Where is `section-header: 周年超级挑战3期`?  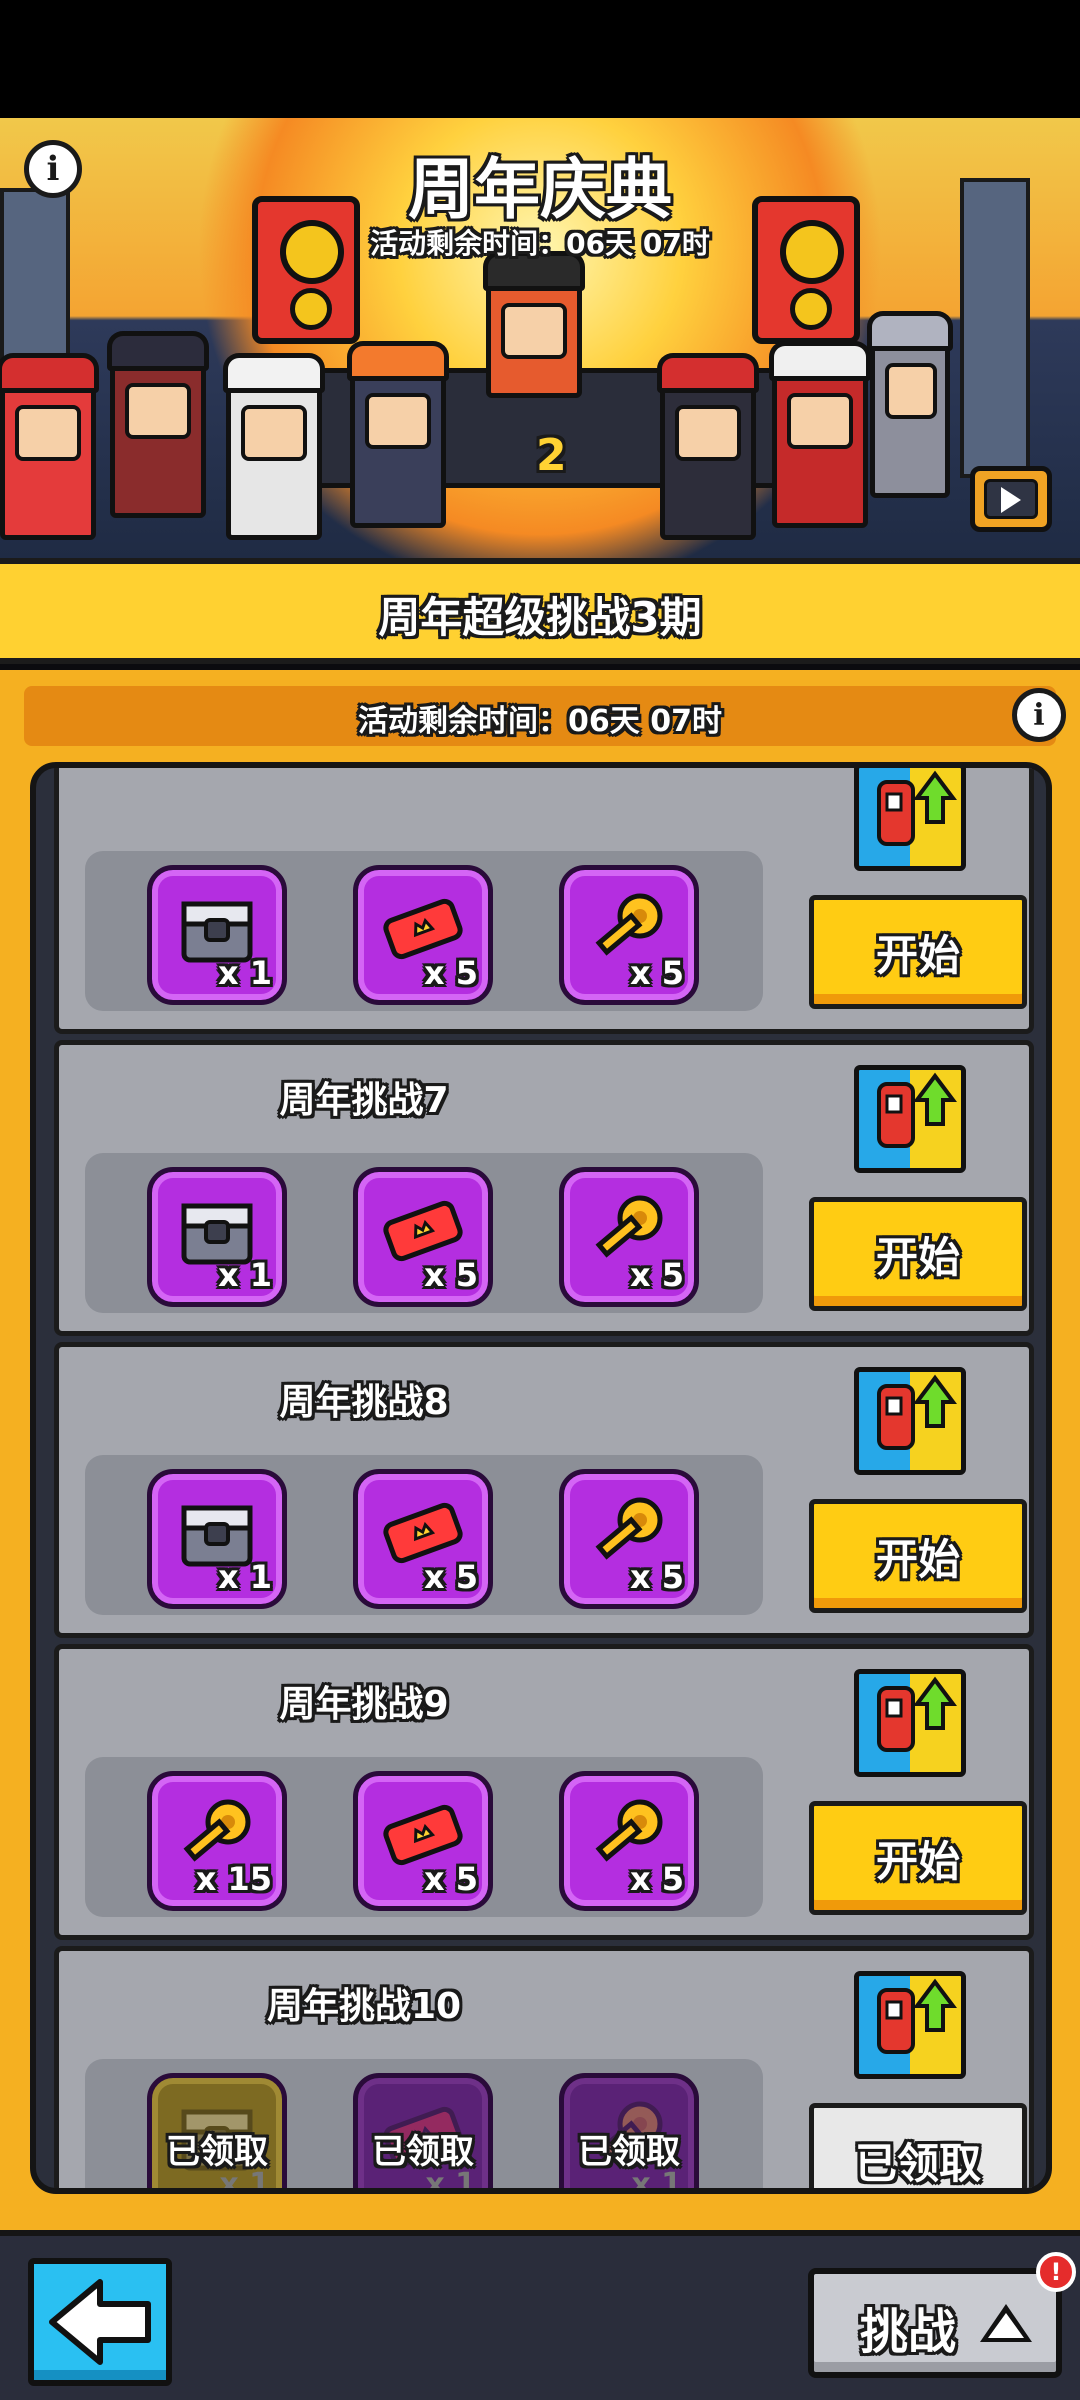 section-header: 周年超级挑战3期 is located at coordinates (540, 611).